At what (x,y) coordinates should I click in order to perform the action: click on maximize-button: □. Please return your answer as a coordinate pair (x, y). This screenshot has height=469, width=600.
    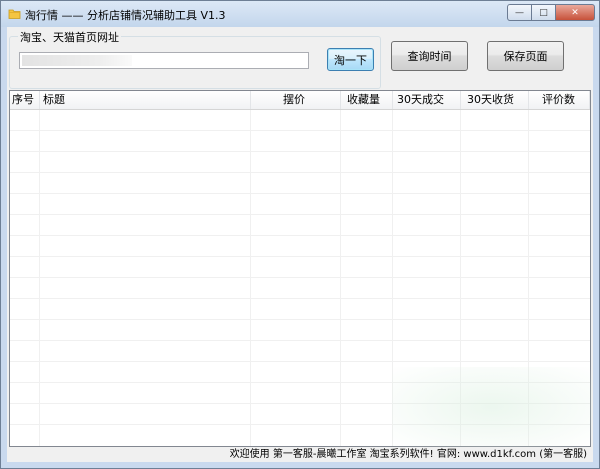
    Looking at the image, I should click on (543, 12).